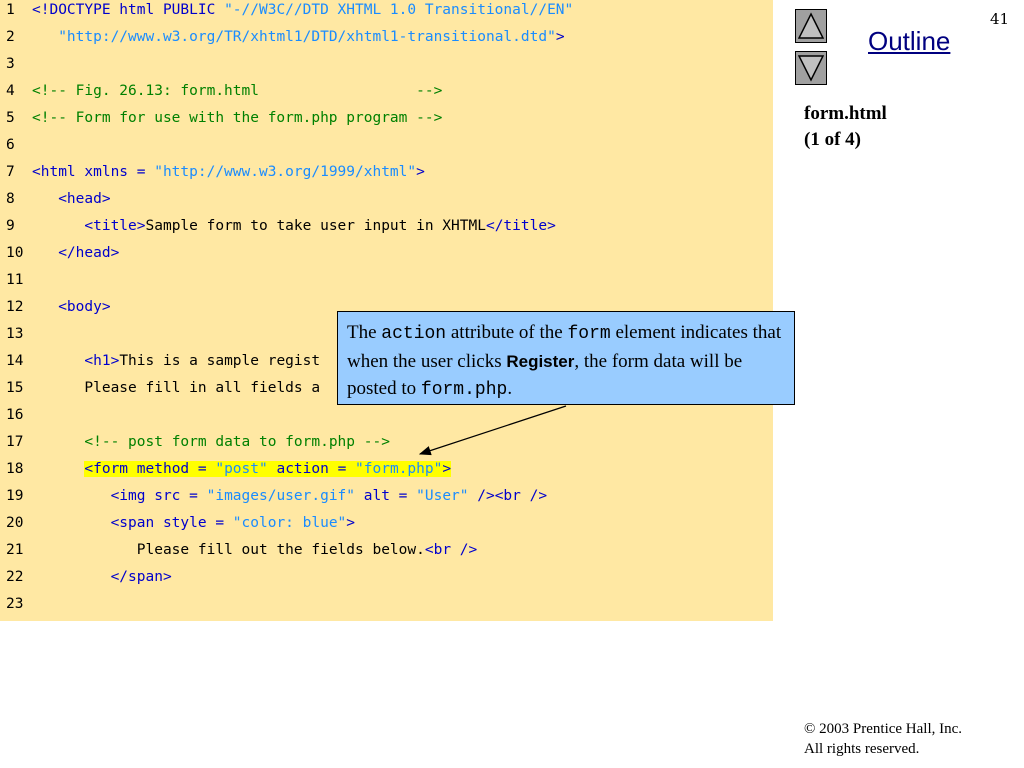 This screenshot has height=768, width=1024. I want to click on callout-code-formphp: form.php, so click(464, 390).